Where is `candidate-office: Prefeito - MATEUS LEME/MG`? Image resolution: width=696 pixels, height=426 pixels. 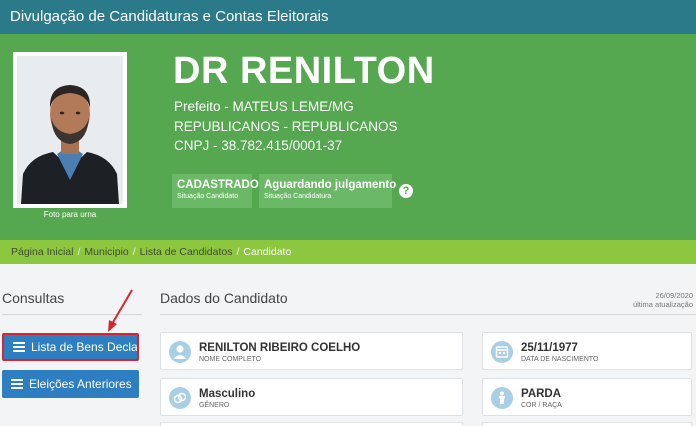 candidate-office: Prefeito - MATEUS LEME/MG is located at coordinates (264, 106).